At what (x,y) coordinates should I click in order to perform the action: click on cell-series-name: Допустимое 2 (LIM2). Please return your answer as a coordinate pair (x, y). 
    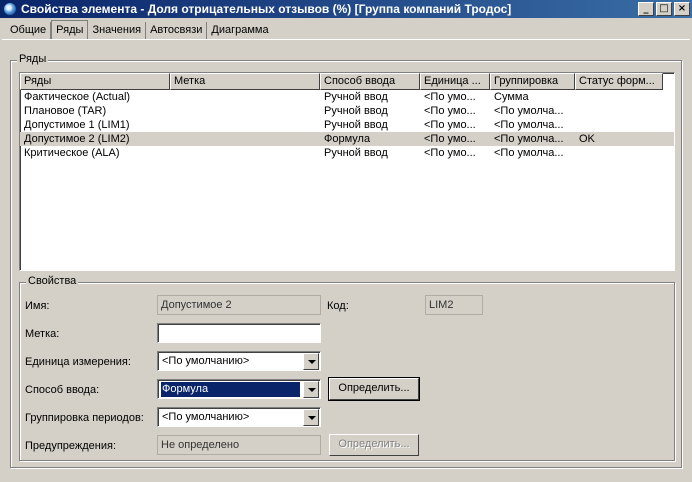
    Looking at the image, I should click on (77, 139).